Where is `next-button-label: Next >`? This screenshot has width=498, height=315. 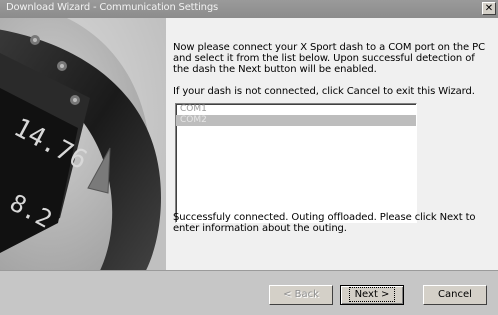 next-button-label: Next > is located at coordinates (372, 294).